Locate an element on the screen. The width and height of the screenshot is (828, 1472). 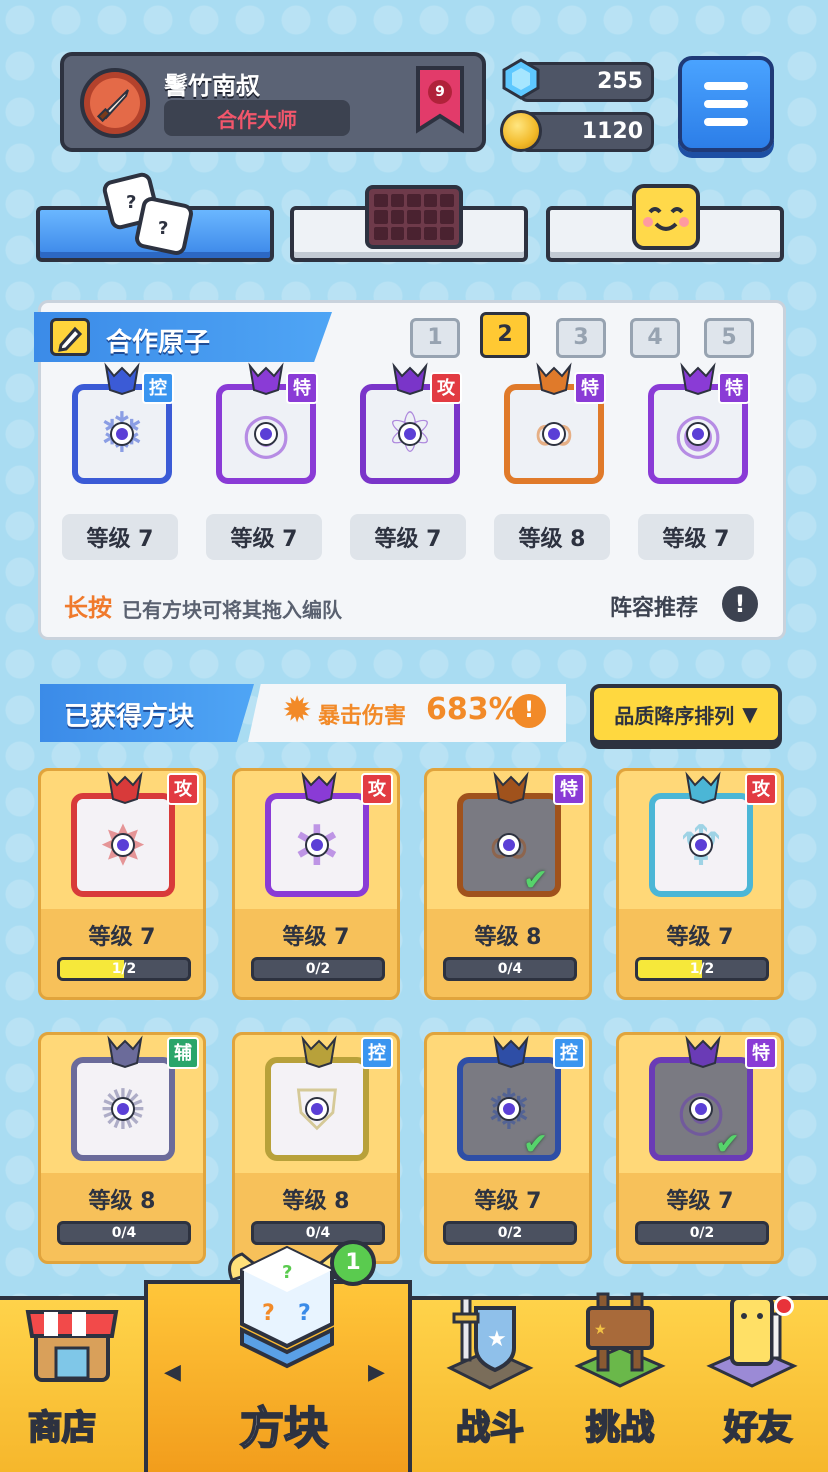
owned-block-card: ❄控✔等级 70/2 is located at coordinates (508, 1148).